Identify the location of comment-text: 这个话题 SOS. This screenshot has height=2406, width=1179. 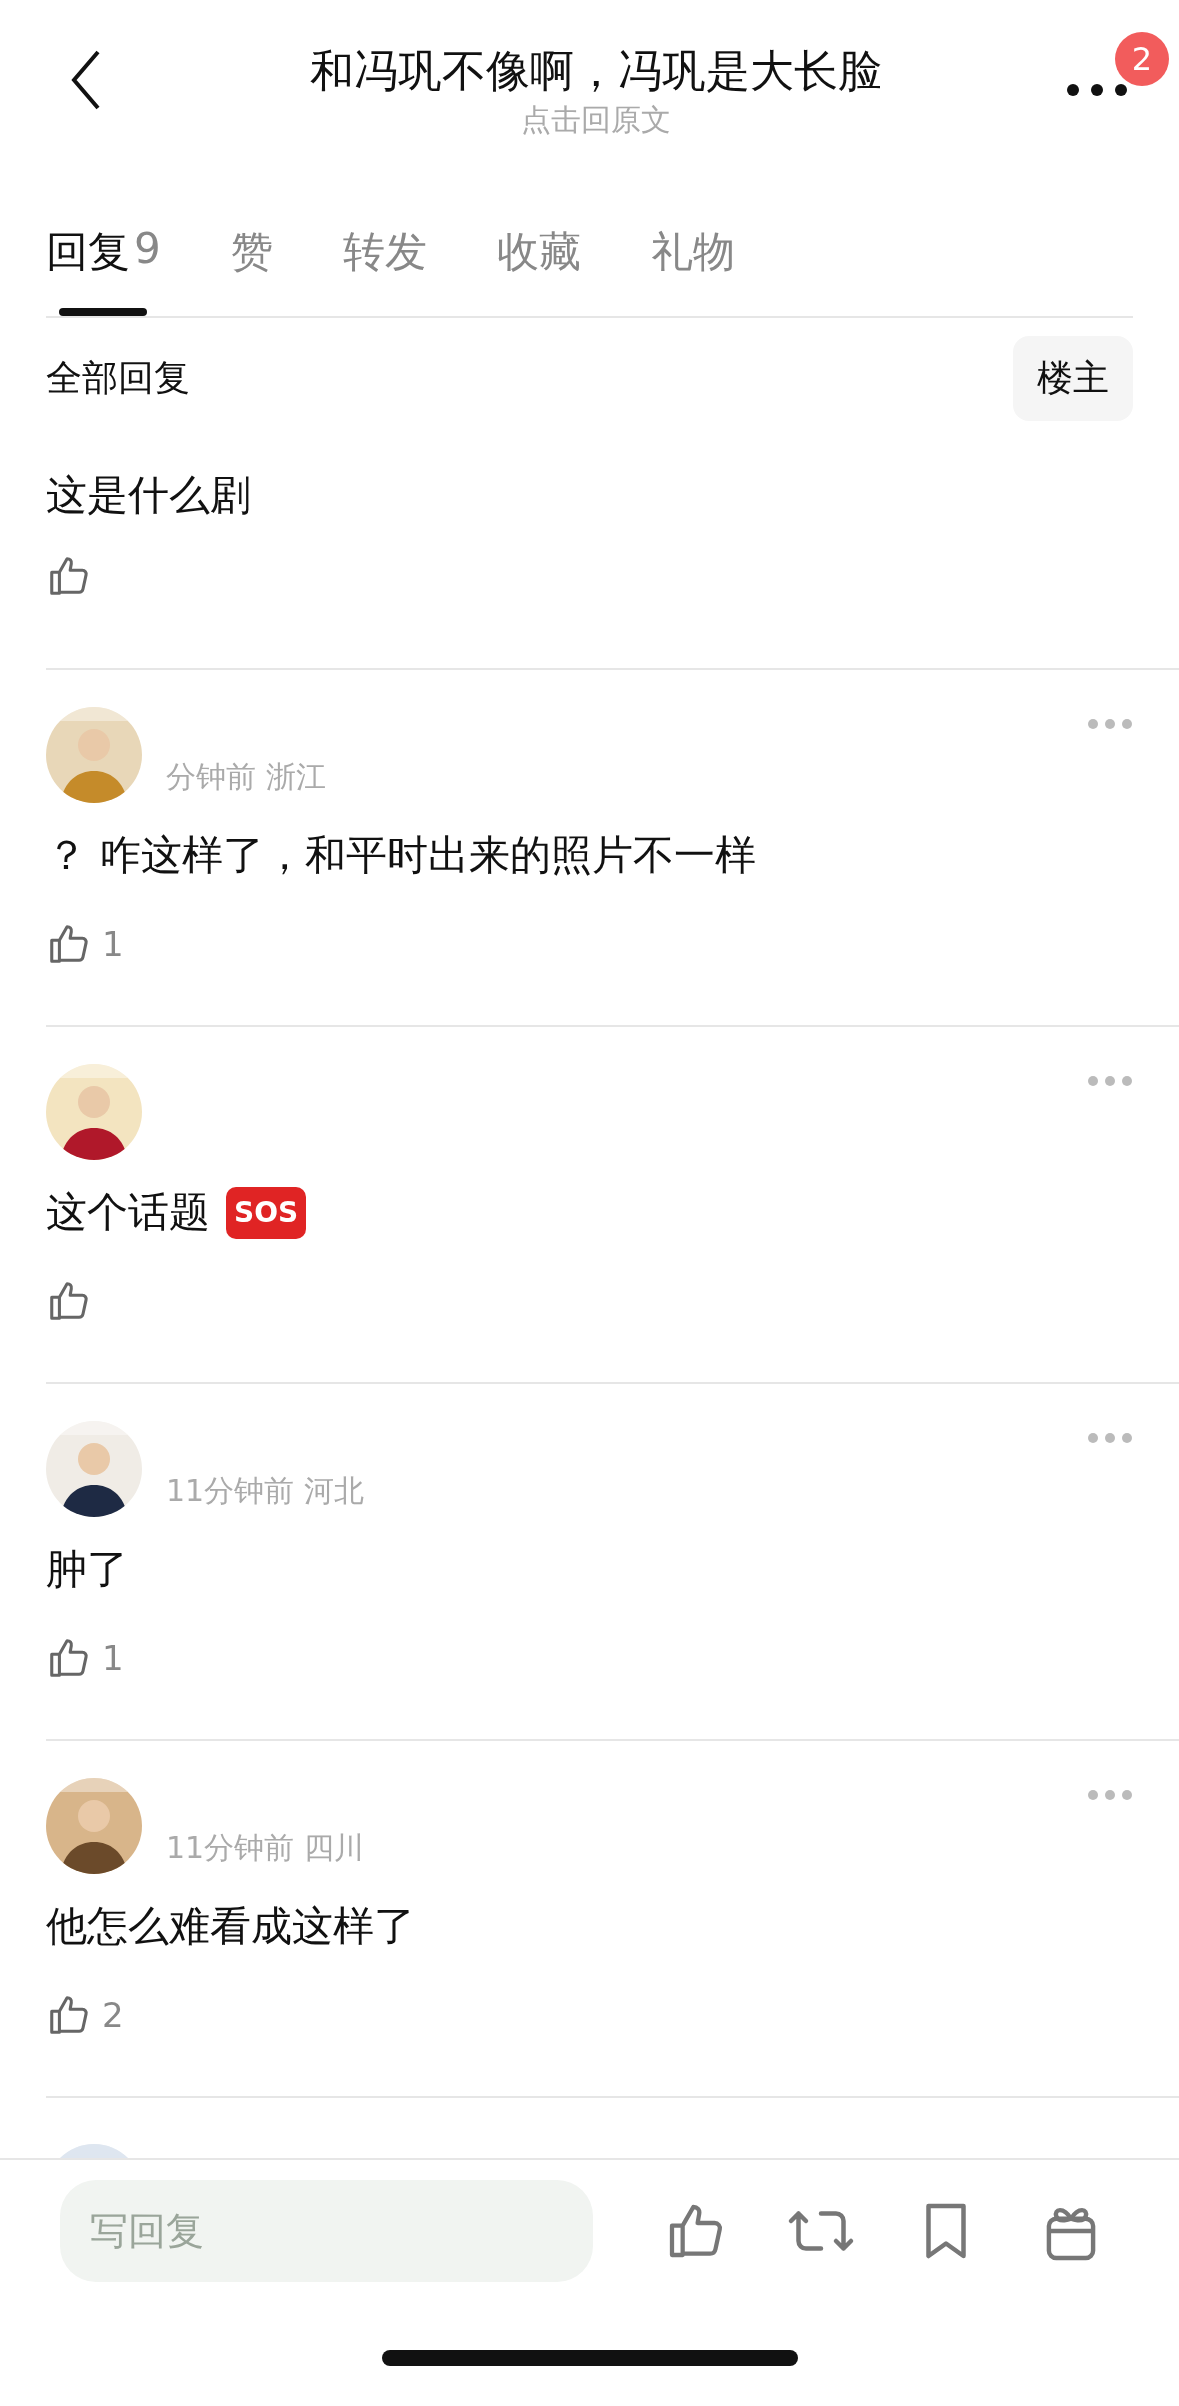
(612, 1212).